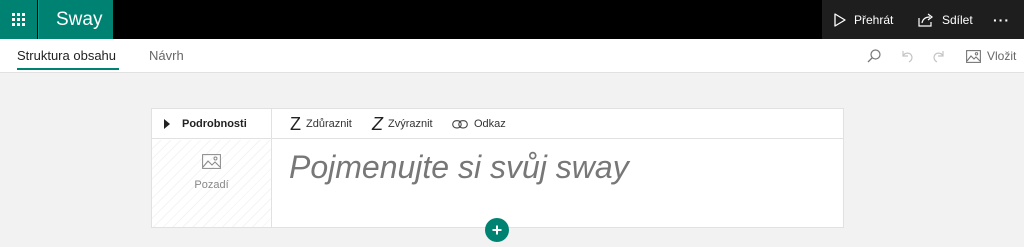 Image resolution: width=1024 pixels, height=247 pixels. Describe the element at coordinates (1001, 19) in the screenshot. I see `more-options-button: ···` at that location.